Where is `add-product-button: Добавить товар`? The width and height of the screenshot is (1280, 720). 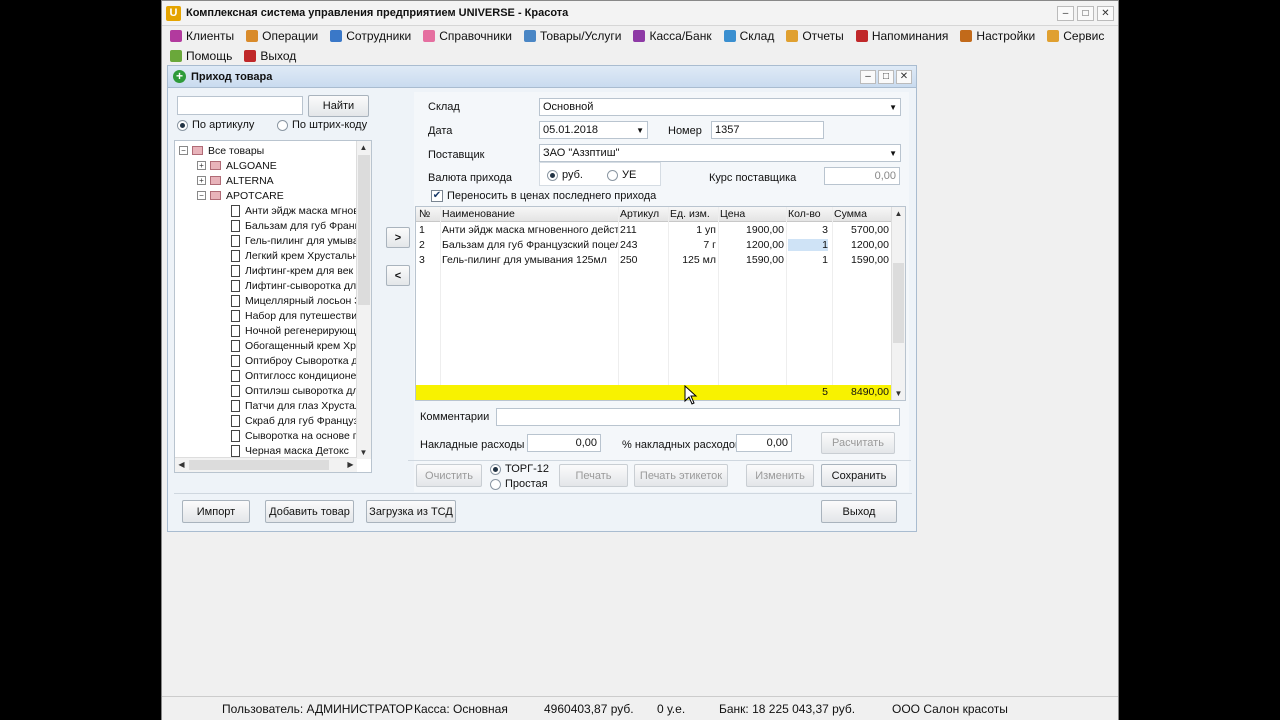
add-product-button: Добавить товар is located at coordinates (309, 511).